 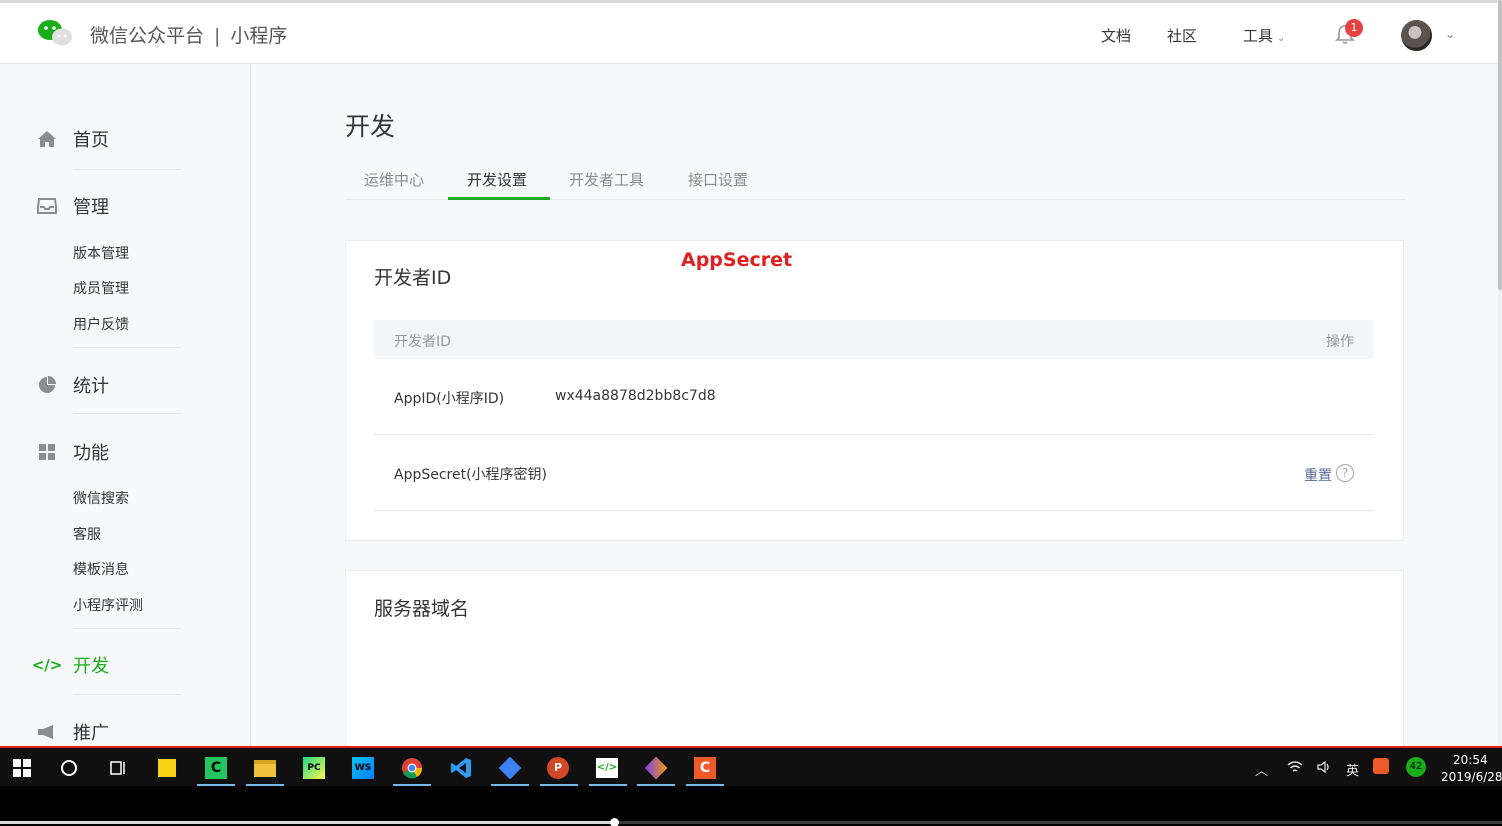 What do you see at coordinates (91, 666) in the screenshot?
I see `sidebar-label: 开发` at bounding box center [91, 666].